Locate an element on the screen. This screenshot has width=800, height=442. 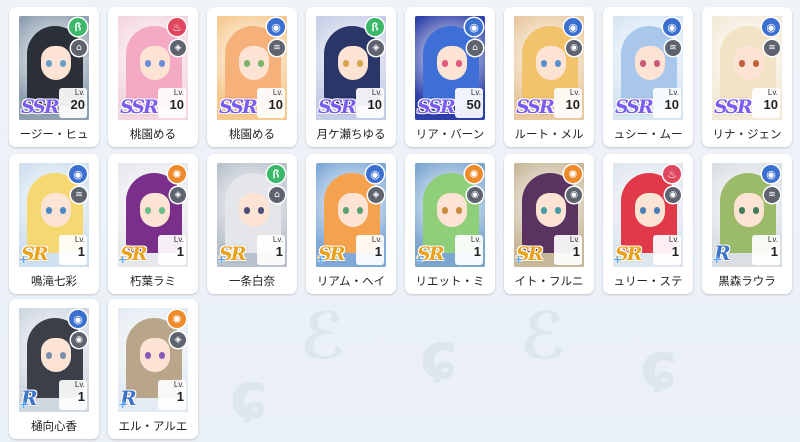
character-name: 月ケ瀬ちゆる is located at coordinates (351, 134).